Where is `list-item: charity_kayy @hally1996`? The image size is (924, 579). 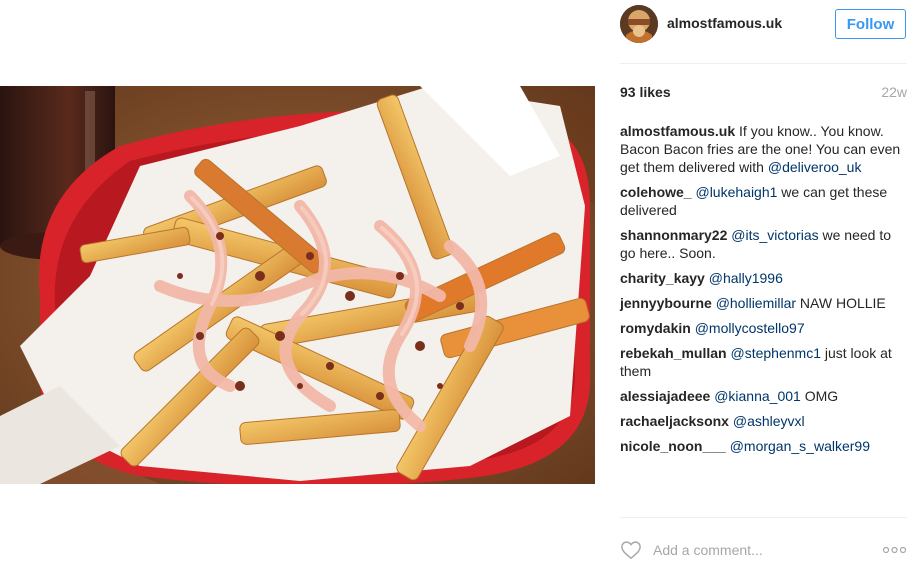
list-item: charity_kayy @hally1996 is located at coordinates (763, 278).